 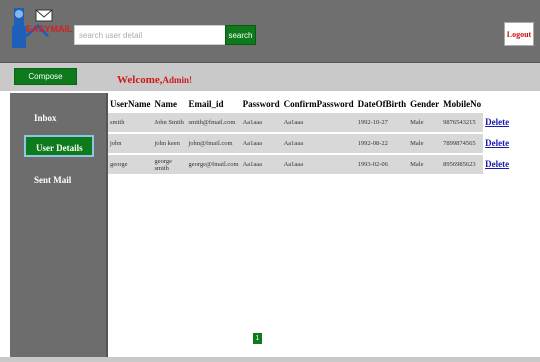 I want to click on column-header-action, so click(x=497, y=104).